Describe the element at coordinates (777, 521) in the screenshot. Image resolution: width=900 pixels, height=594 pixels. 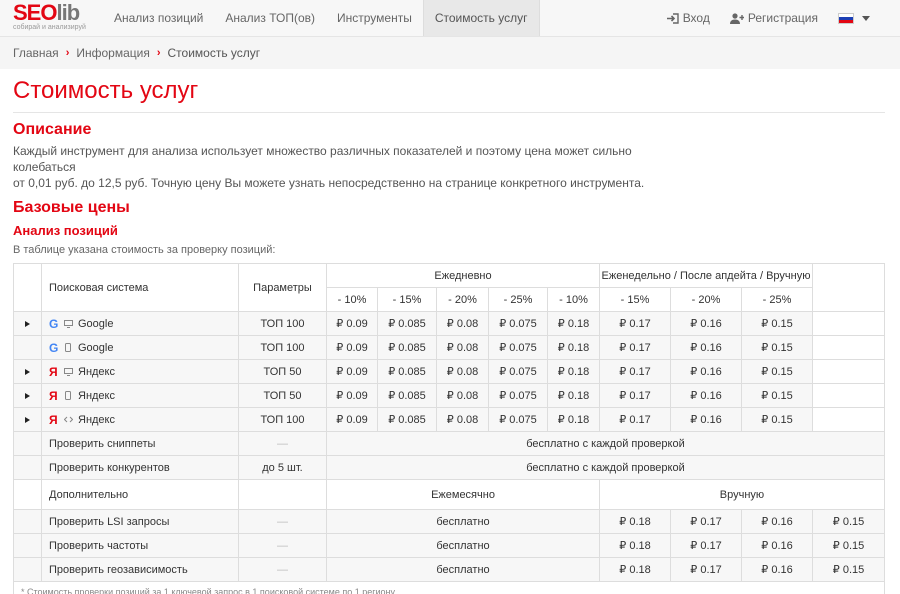
I see `manual-price-cell: ₽ 0.16` at that location.